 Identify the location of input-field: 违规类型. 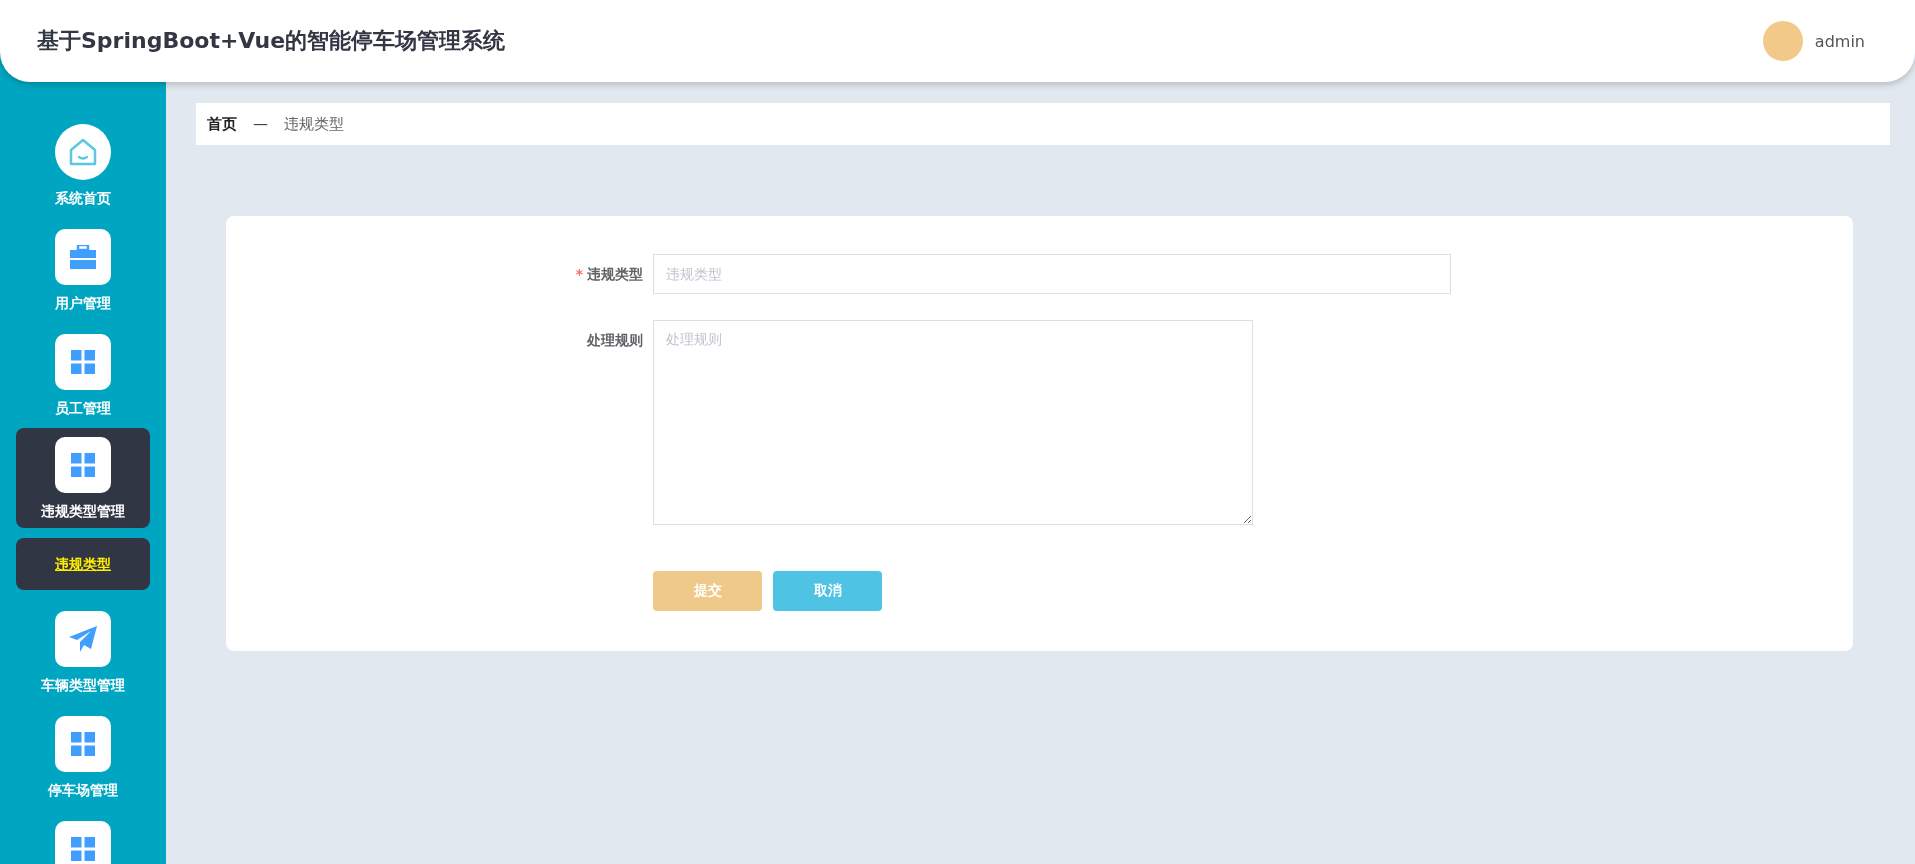
(1052, 274).